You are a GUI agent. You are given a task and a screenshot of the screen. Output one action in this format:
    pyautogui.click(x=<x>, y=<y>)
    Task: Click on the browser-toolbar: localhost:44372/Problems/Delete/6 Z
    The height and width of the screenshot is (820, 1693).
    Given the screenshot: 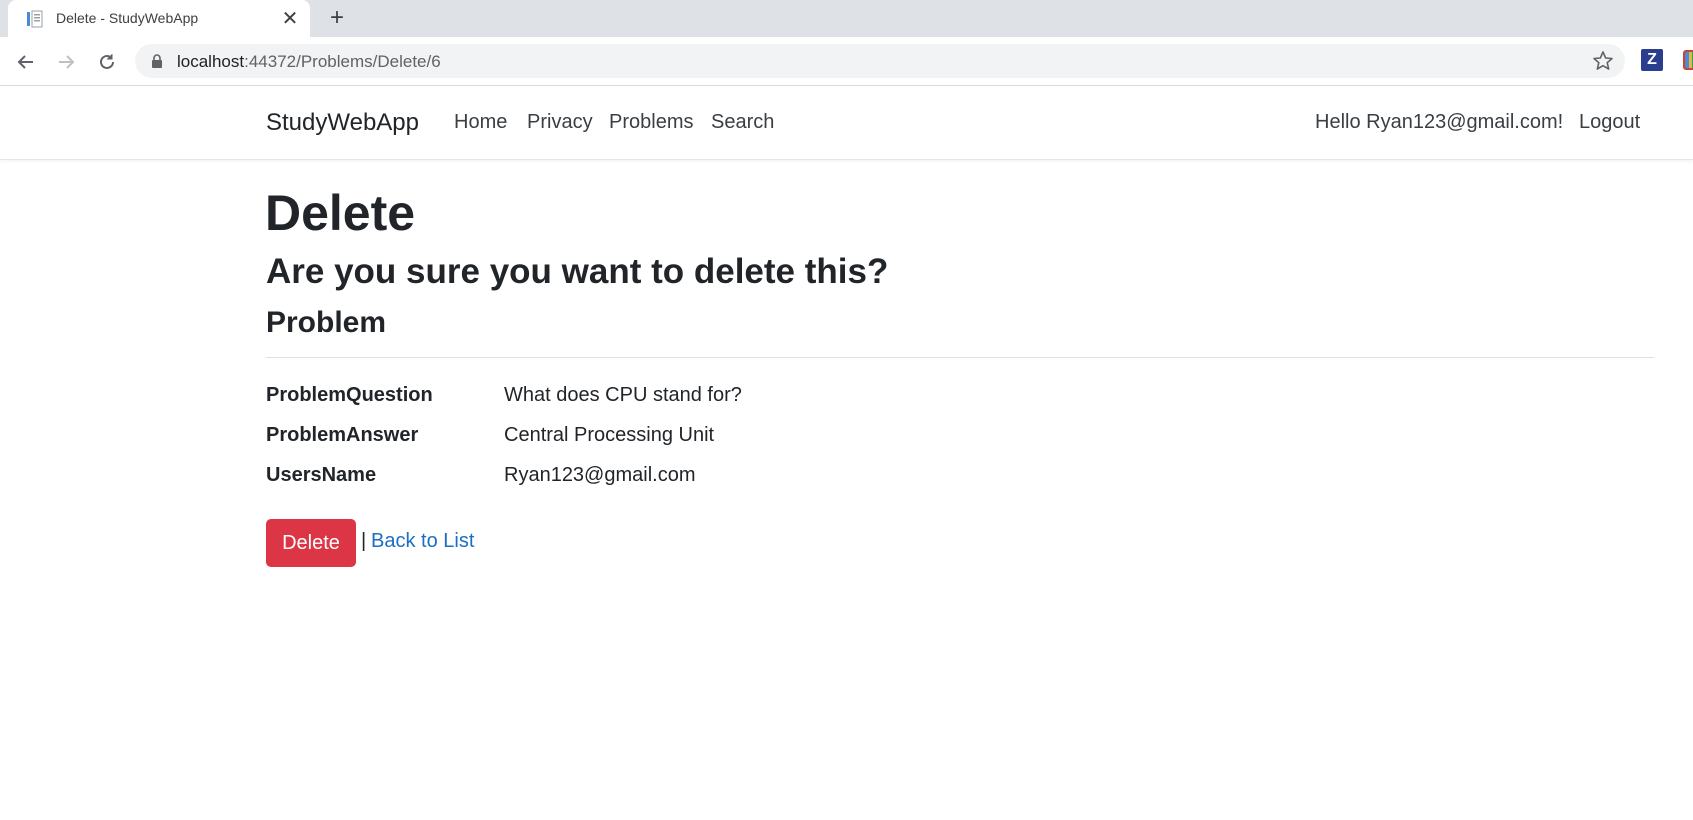 What is the action you would take?
    pyautogui.click(x=846, y=61)
    